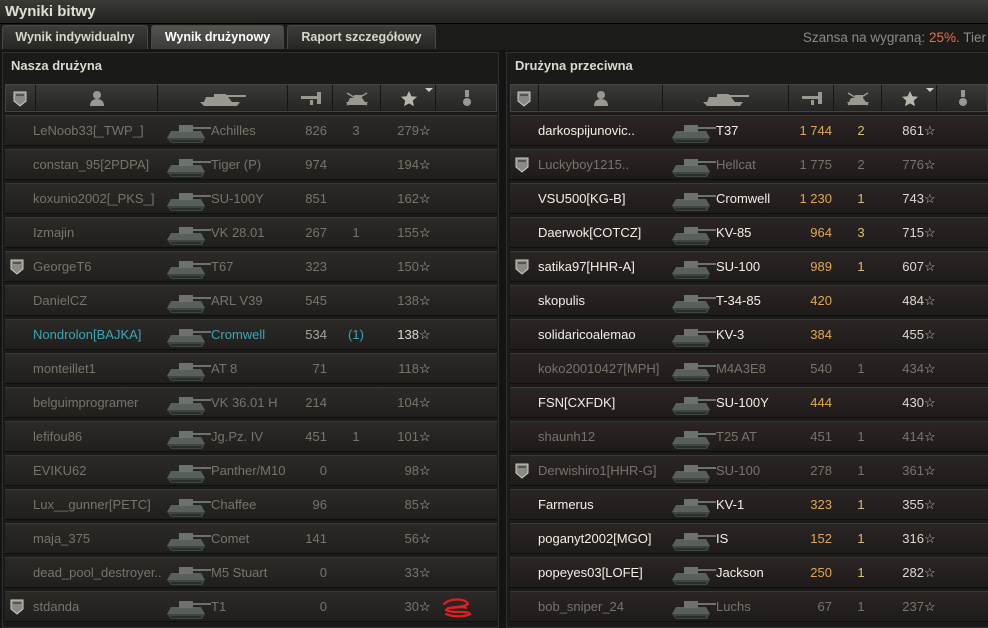  What do you see at coordinates (602, 538) in the screenshot?
I see `player-name: poganyt2002[MGO]` at bounding box center [602, 538].